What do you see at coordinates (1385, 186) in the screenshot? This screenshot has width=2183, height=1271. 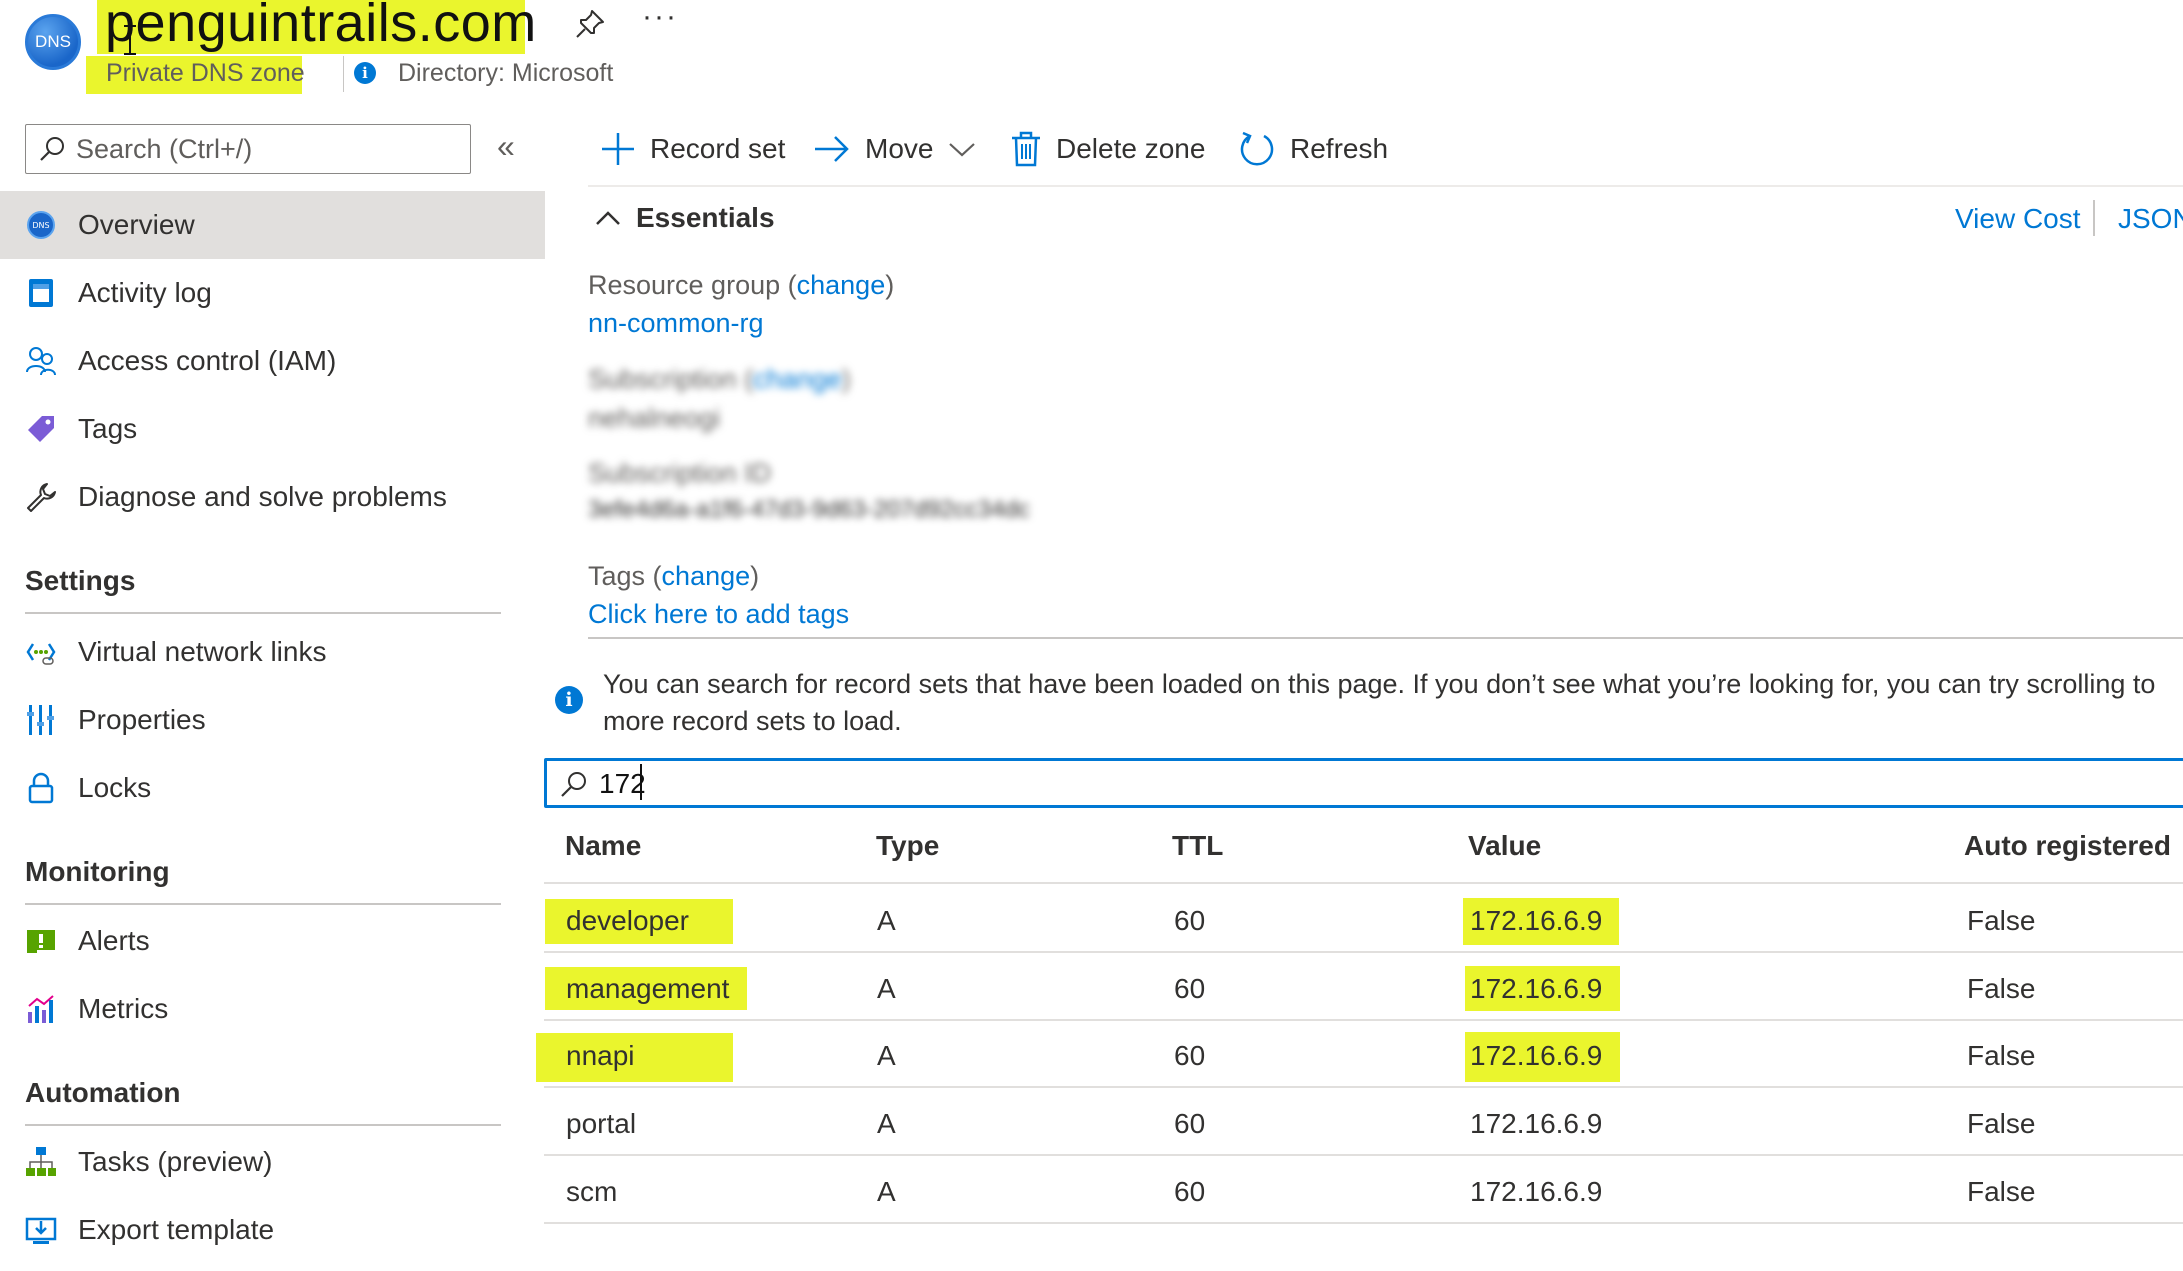 I see `toolbar-divider` at bounding box center [1385, 186].